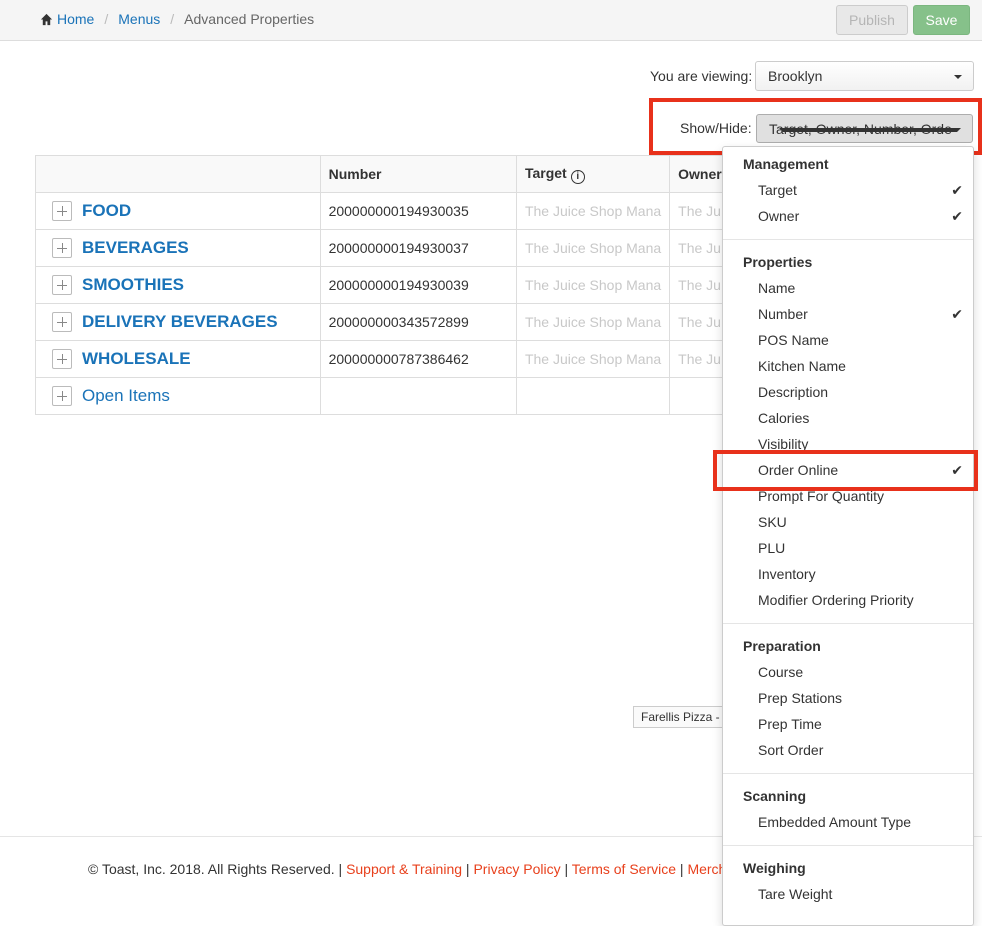 The height and width of the screenshot is (926, 982). I want to click on dropdown-item-sku: SKU, so click(860, 522).